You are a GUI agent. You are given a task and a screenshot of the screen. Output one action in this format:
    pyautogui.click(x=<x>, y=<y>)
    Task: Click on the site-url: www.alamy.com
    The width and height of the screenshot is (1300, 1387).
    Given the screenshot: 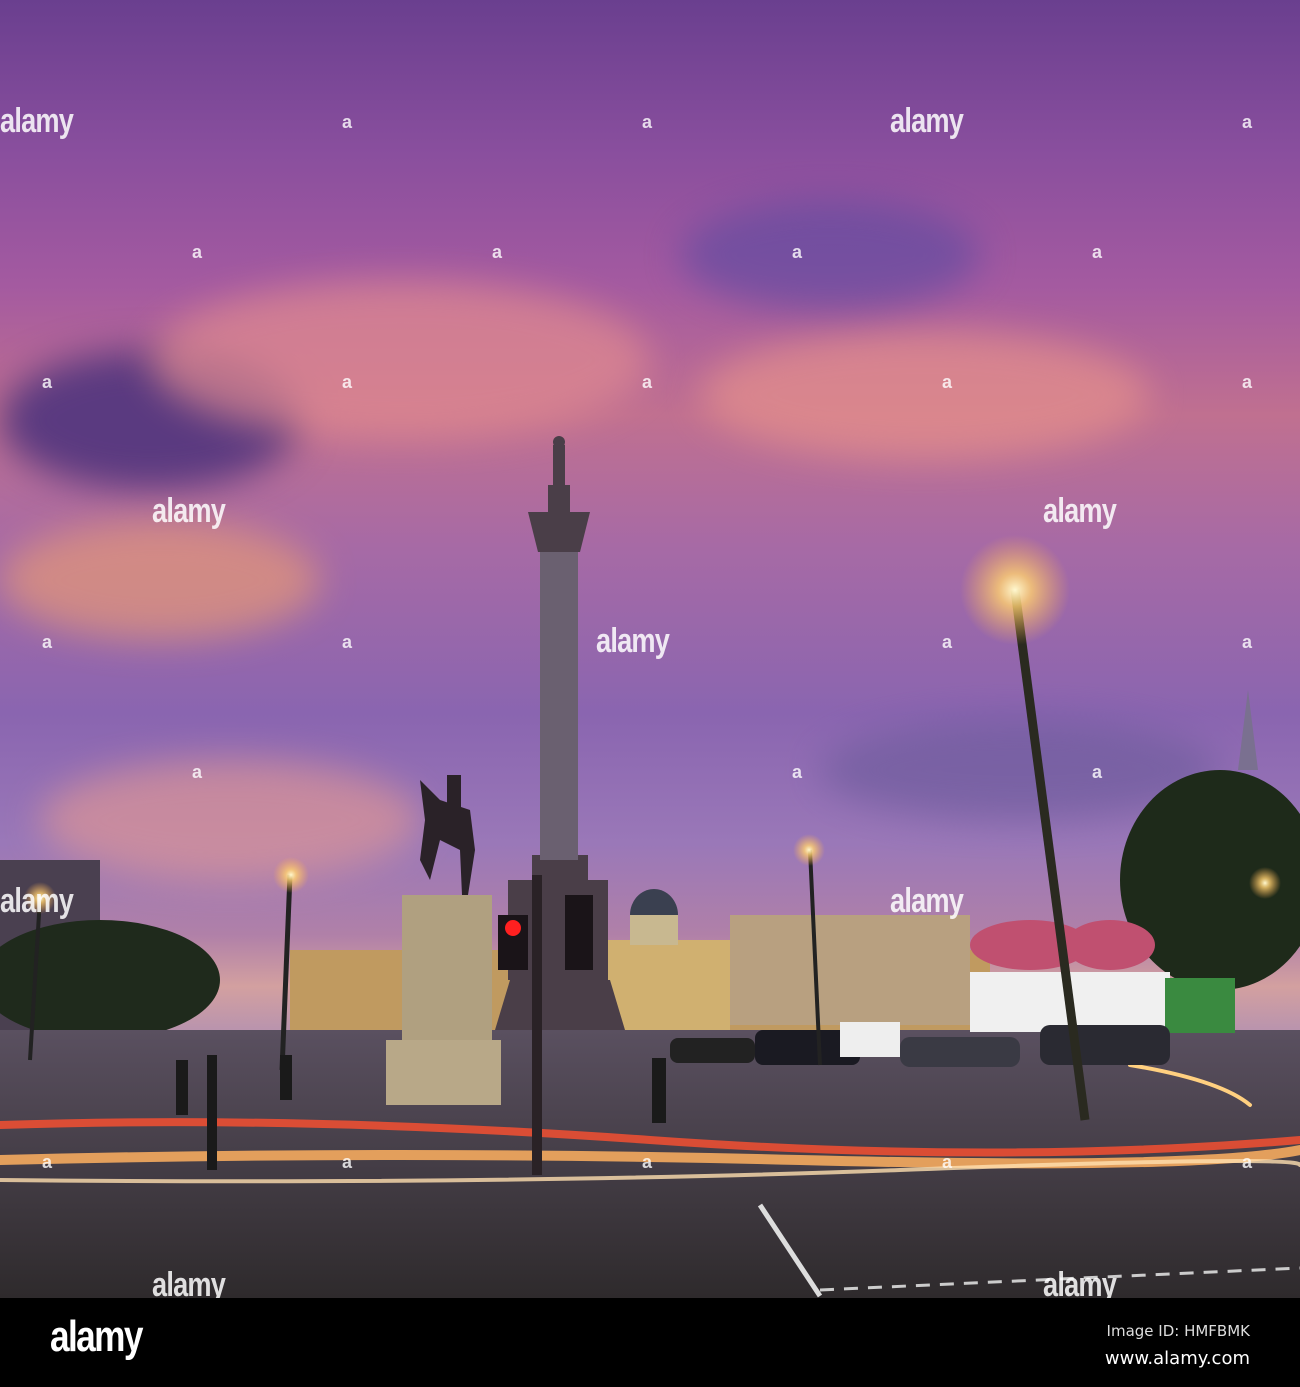 What is the action you would take?
    pyautogui.click(x=1177, y=1358)
    